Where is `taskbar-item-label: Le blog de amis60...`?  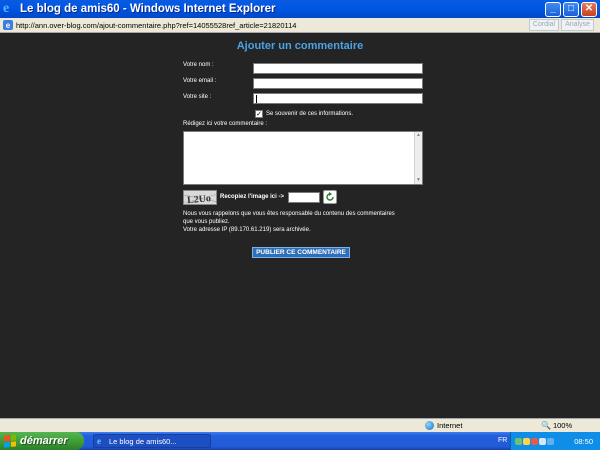
taskbar-item-label: Le blog de amis60... is located at coordinates (143, 441).